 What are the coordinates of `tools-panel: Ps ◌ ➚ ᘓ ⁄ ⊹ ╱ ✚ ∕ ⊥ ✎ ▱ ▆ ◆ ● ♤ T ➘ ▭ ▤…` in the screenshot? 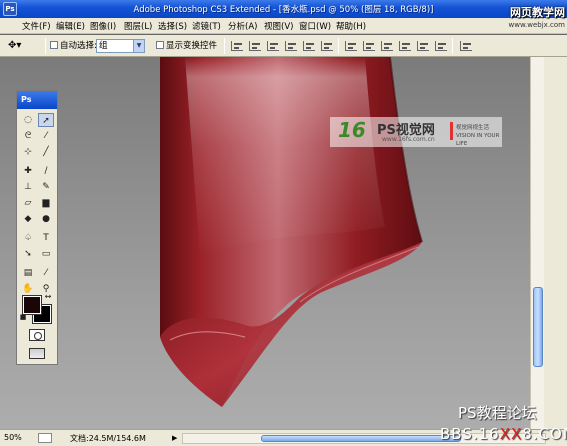 It's located at (37, 227).